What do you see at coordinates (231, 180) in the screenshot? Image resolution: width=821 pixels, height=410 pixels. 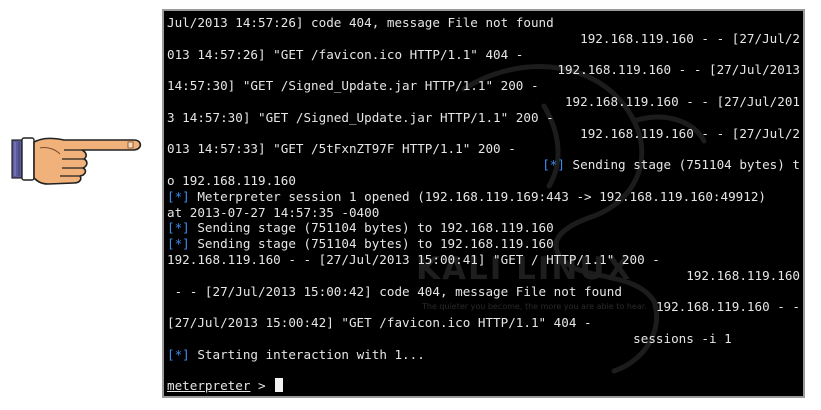 I see `terminal-line: o 192.168.119.160` at bounding box center [231, 180].